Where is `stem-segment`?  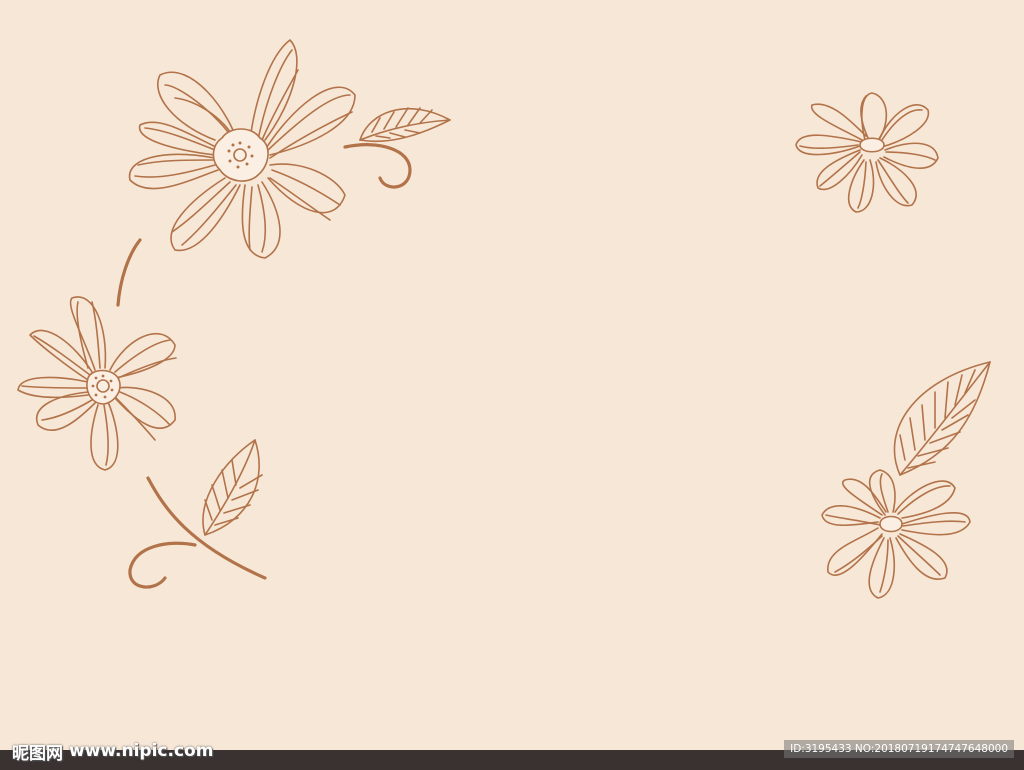 stem-segment is located at coordinates (129, 272).